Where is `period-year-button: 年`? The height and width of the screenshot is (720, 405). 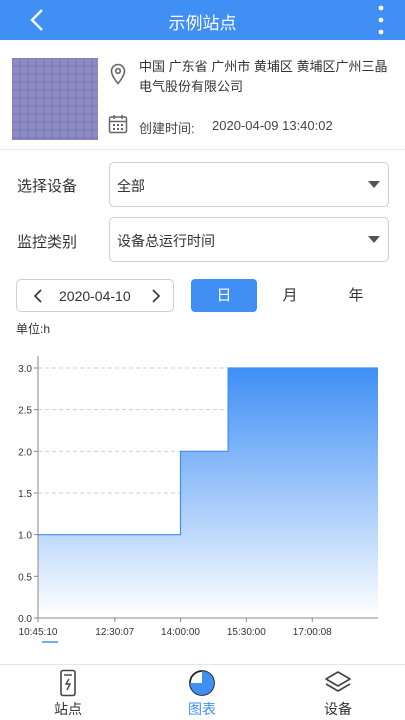
period-year-button: 年 is located at coordinates (356, 295).